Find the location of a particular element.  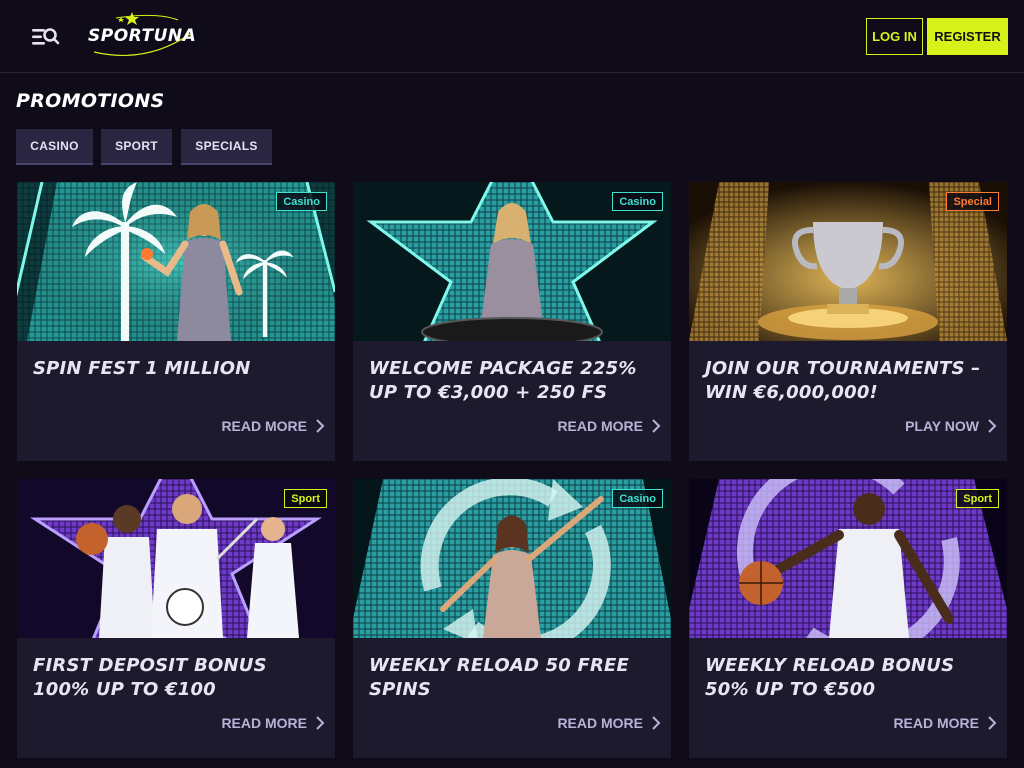

play-now-link: PLAY NOW is located at coordinates (951, 426).